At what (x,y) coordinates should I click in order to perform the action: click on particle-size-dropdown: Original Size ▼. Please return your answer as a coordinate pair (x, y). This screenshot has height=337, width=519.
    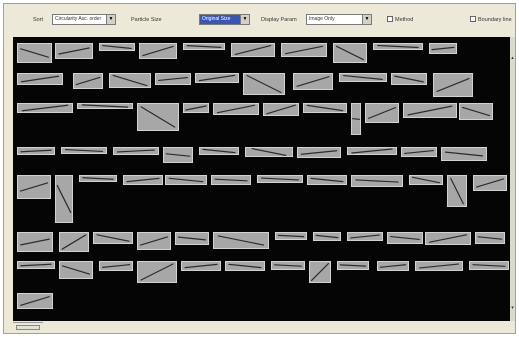
    Looking at the image, I should click on (224, 19).